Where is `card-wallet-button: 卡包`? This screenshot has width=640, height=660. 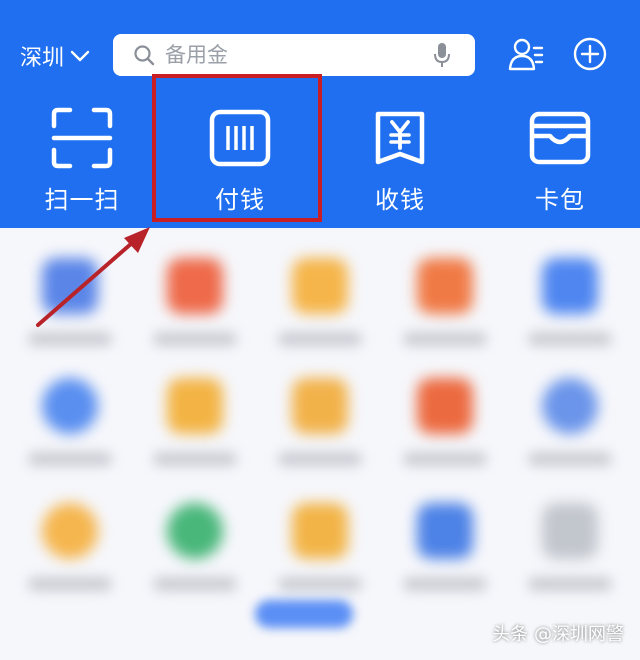
card-wallet-button: 卡包 is located at coordinates (560, 157).